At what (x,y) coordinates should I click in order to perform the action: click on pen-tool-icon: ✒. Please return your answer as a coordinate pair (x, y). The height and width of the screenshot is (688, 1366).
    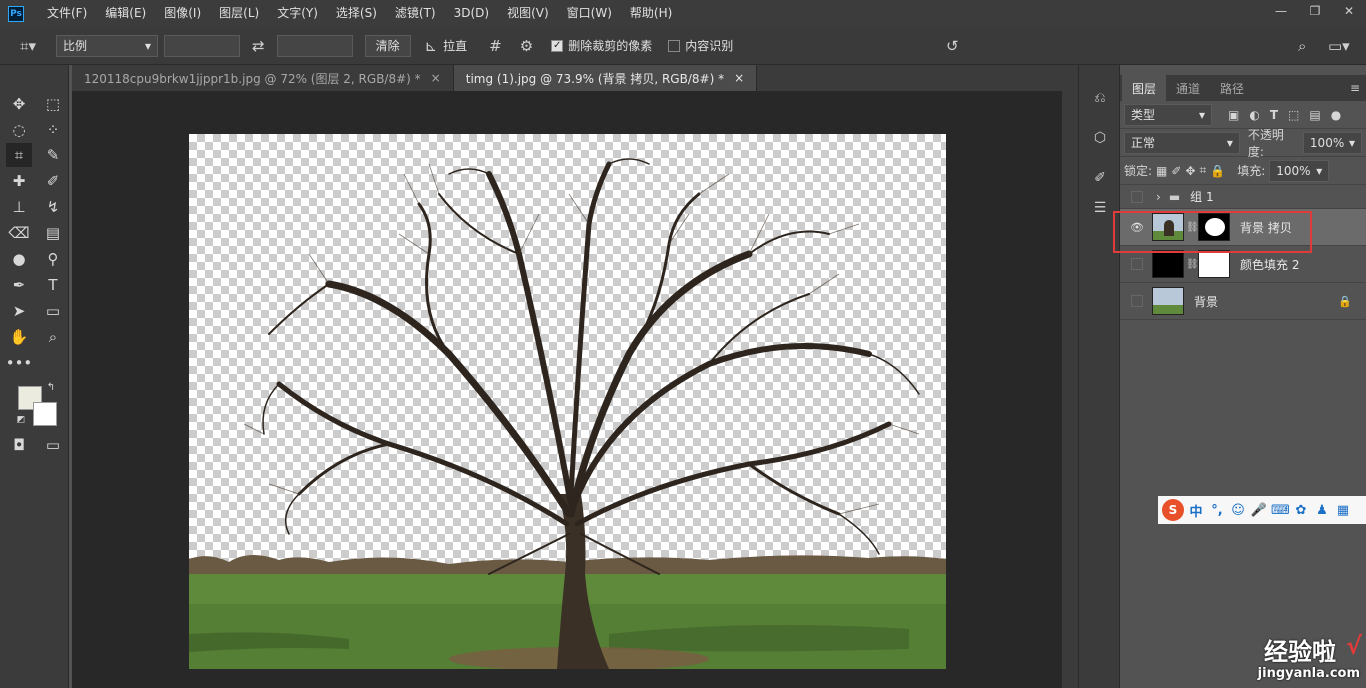
    Looking at the image, I should click on (19, 285).